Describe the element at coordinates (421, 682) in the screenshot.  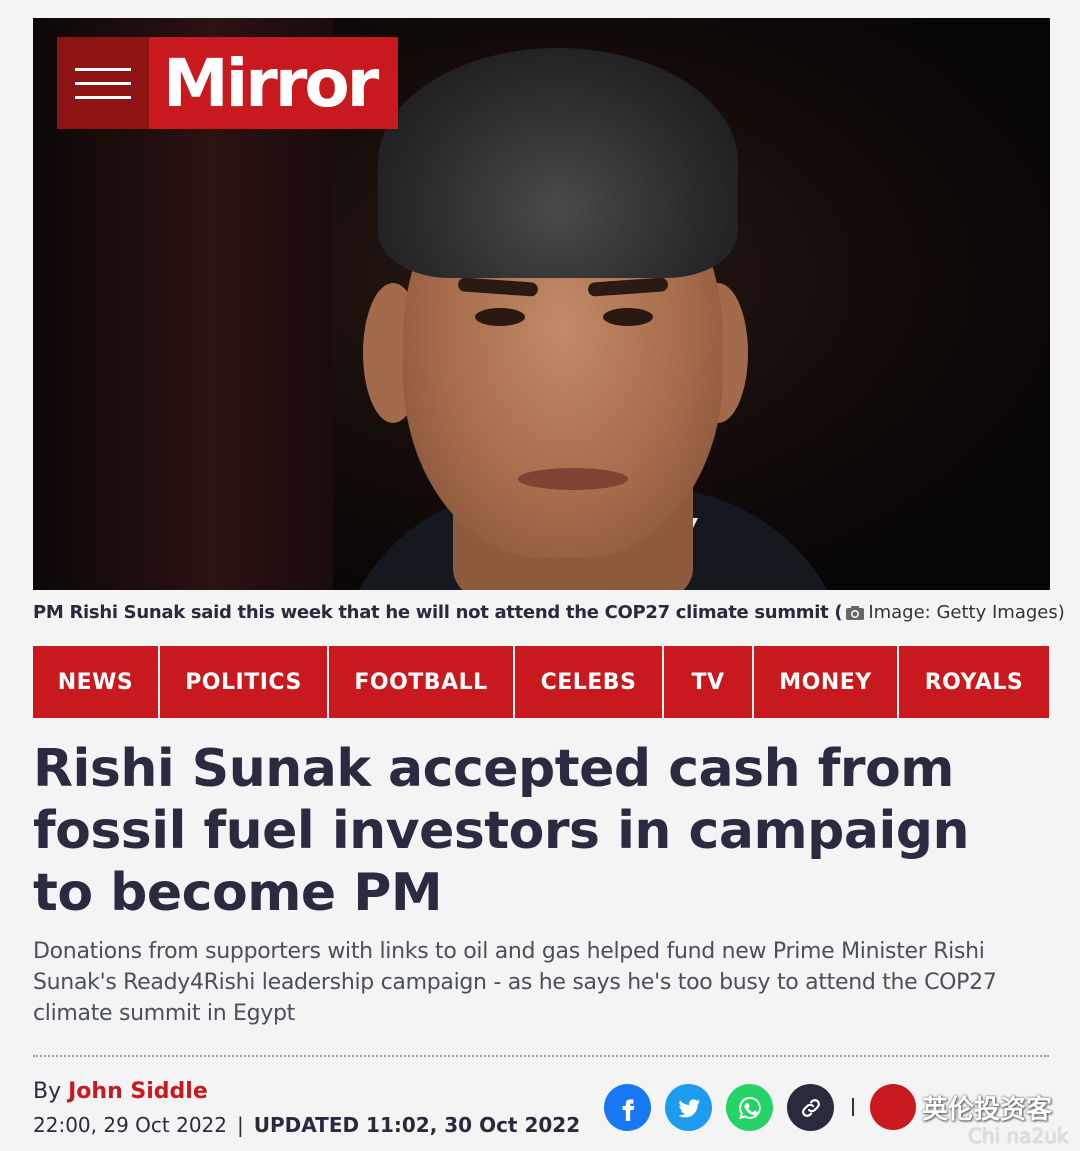
I see `nav-item-football: FOOTBALL` at that location.